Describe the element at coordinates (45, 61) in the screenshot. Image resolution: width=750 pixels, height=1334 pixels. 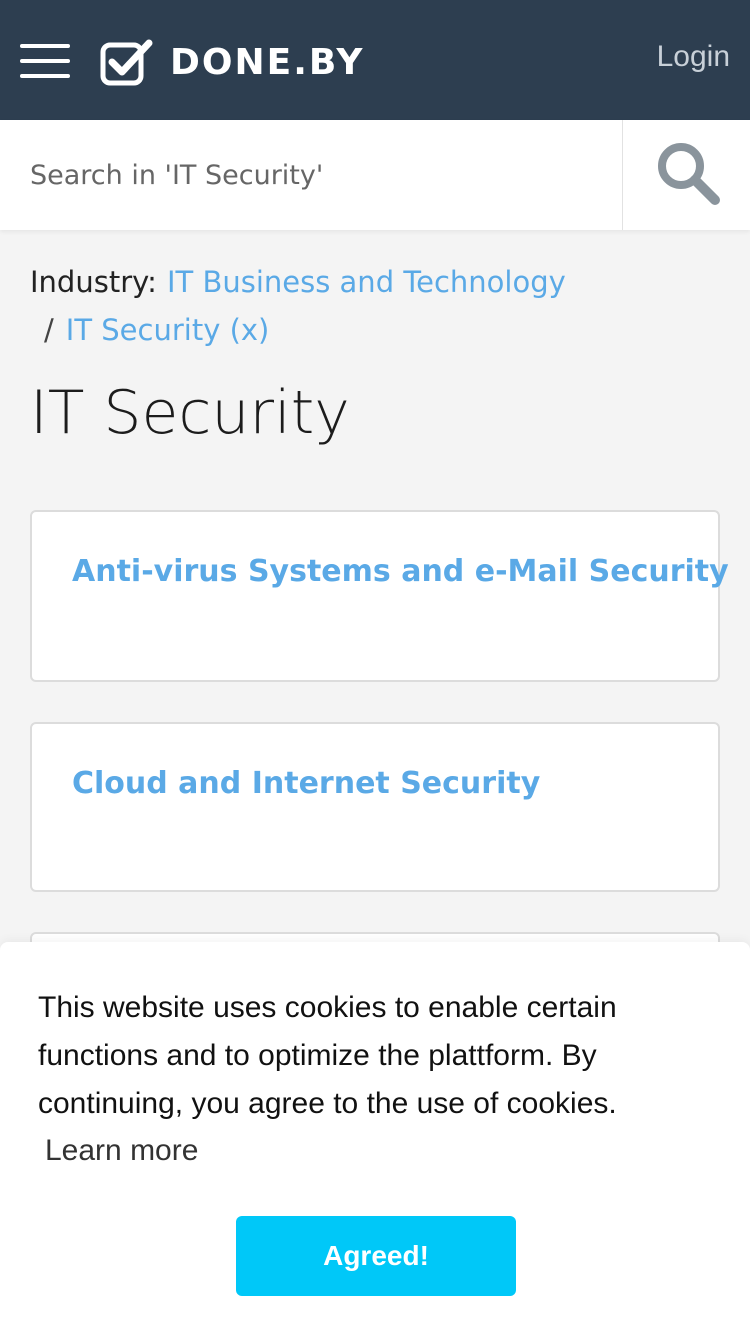
I see `menu-icon` at that location.